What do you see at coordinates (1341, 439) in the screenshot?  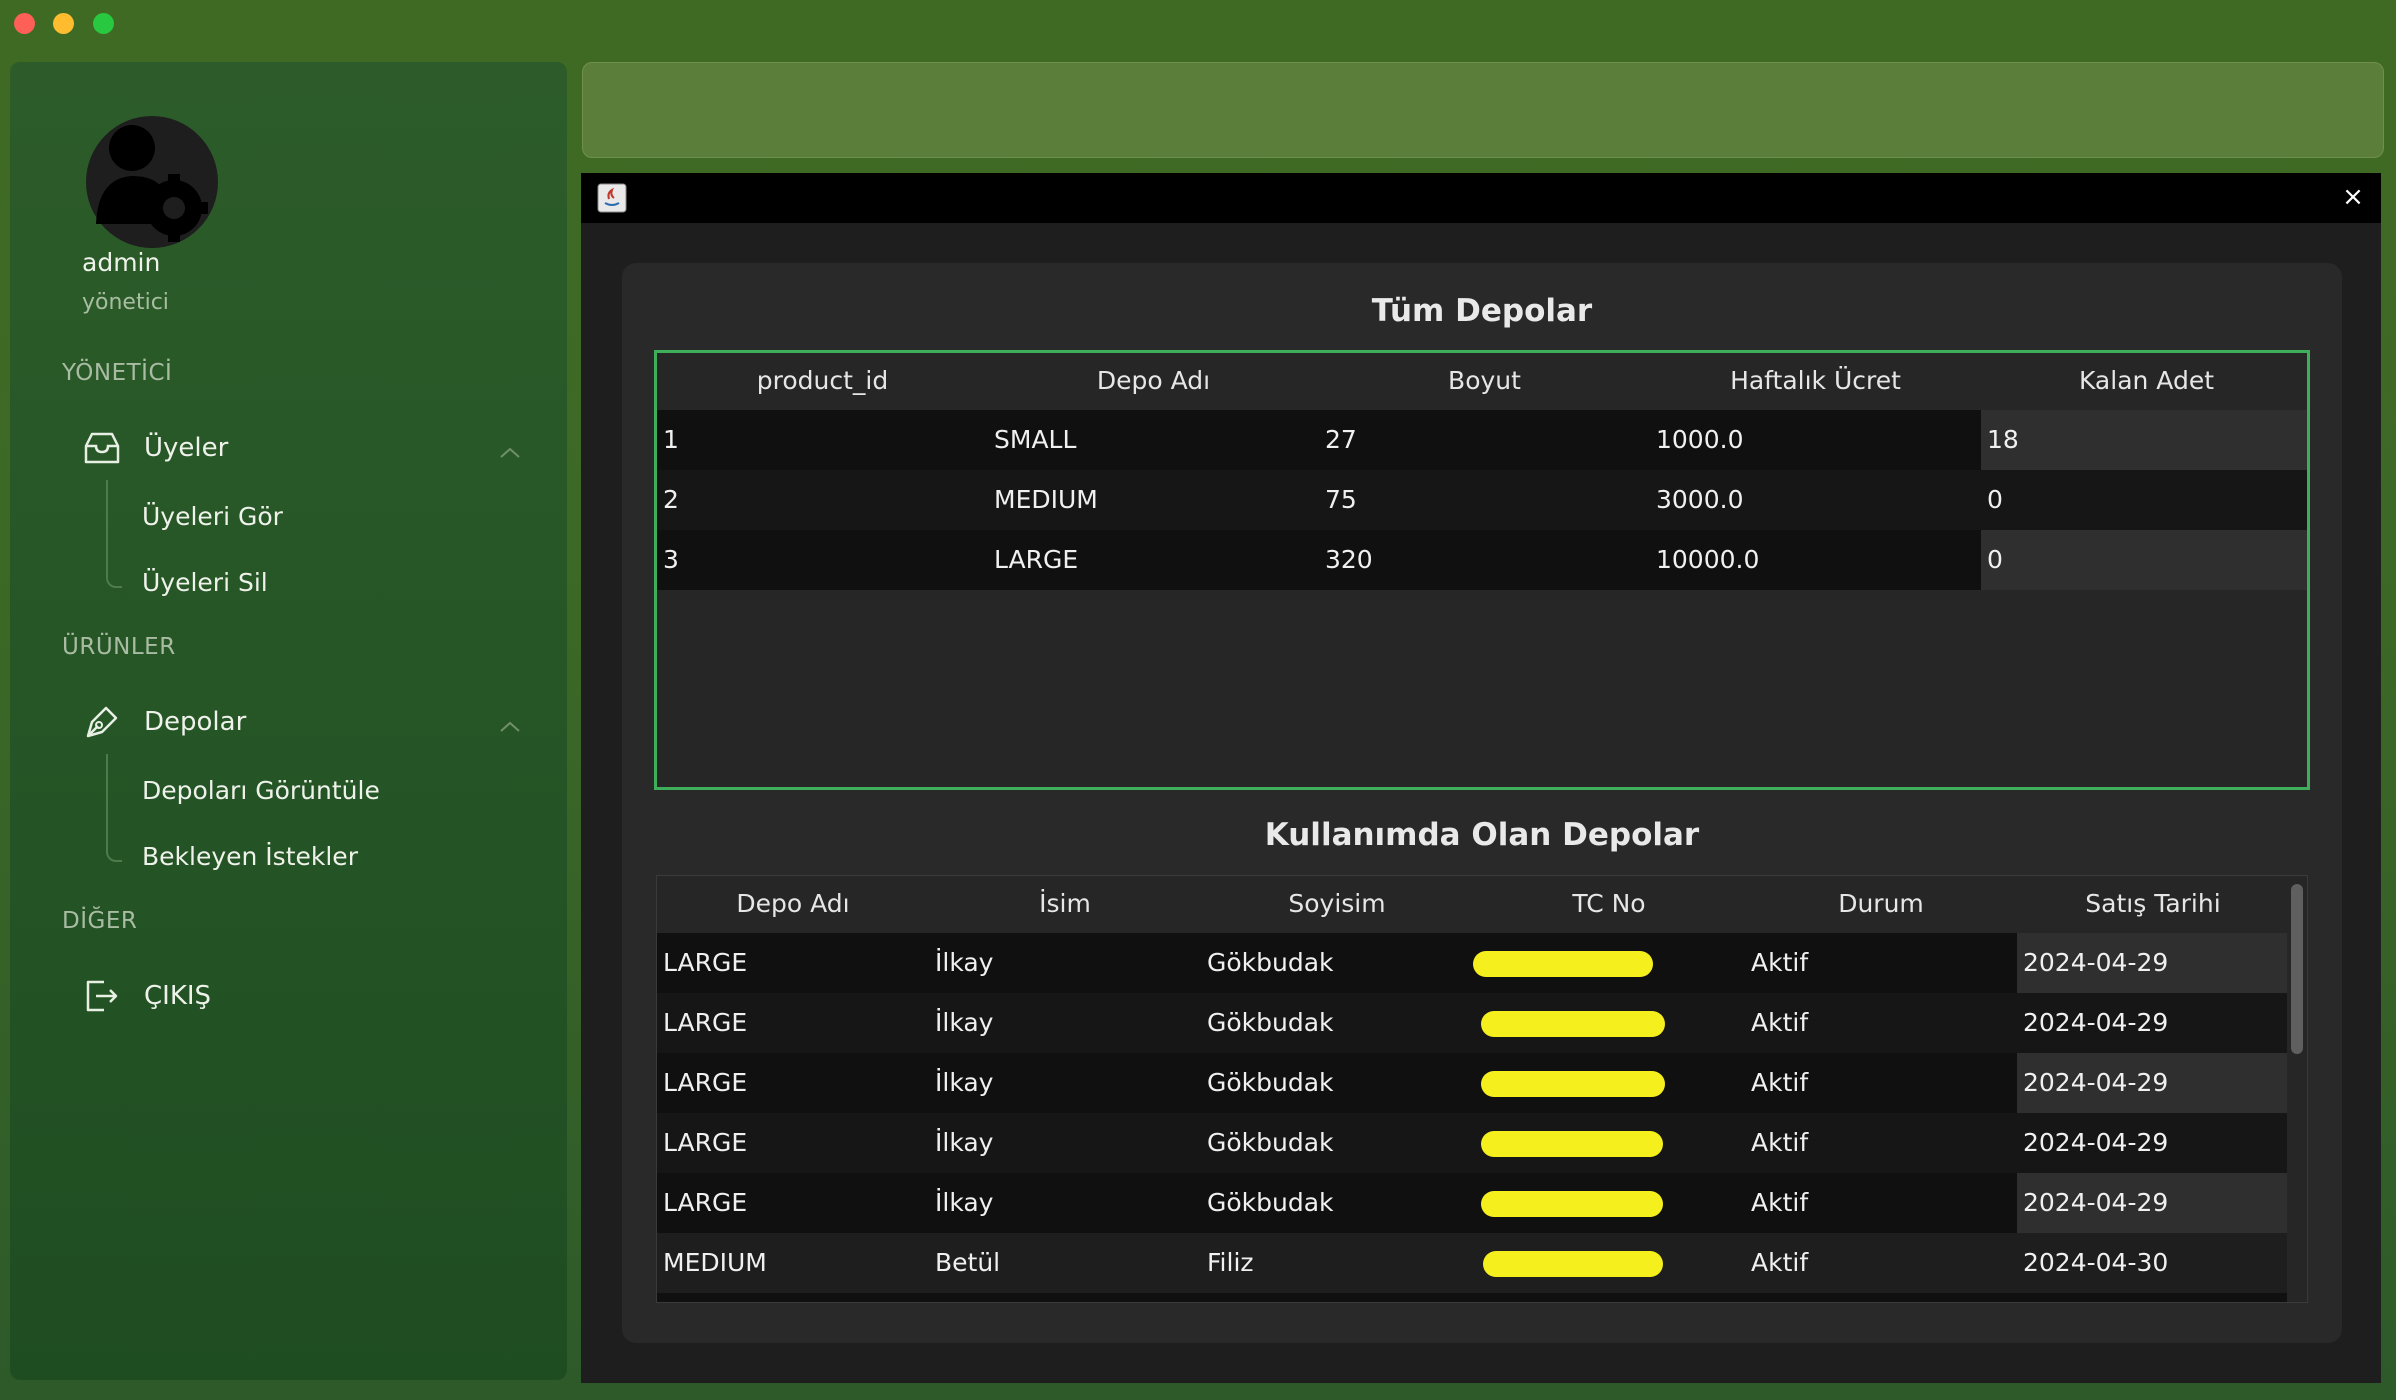 I see `table-cell: 27` at bounding box center [1341, 439].